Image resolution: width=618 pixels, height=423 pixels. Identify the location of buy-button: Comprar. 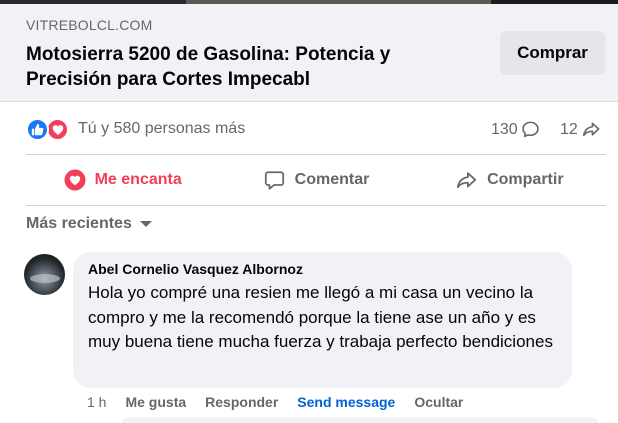
(552, 53).